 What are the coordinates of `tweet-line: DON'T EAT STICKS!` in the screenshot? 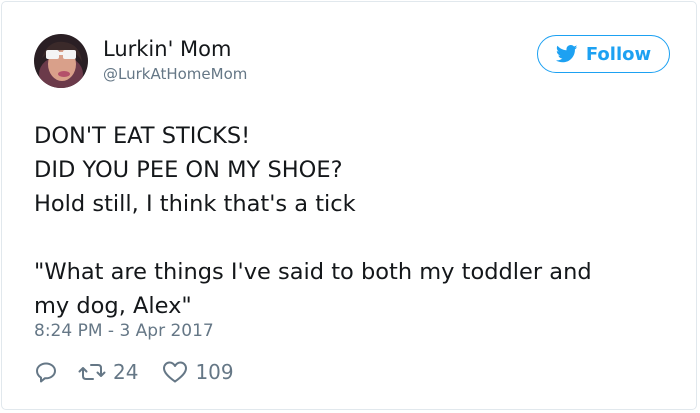 It's located at (142, 136).